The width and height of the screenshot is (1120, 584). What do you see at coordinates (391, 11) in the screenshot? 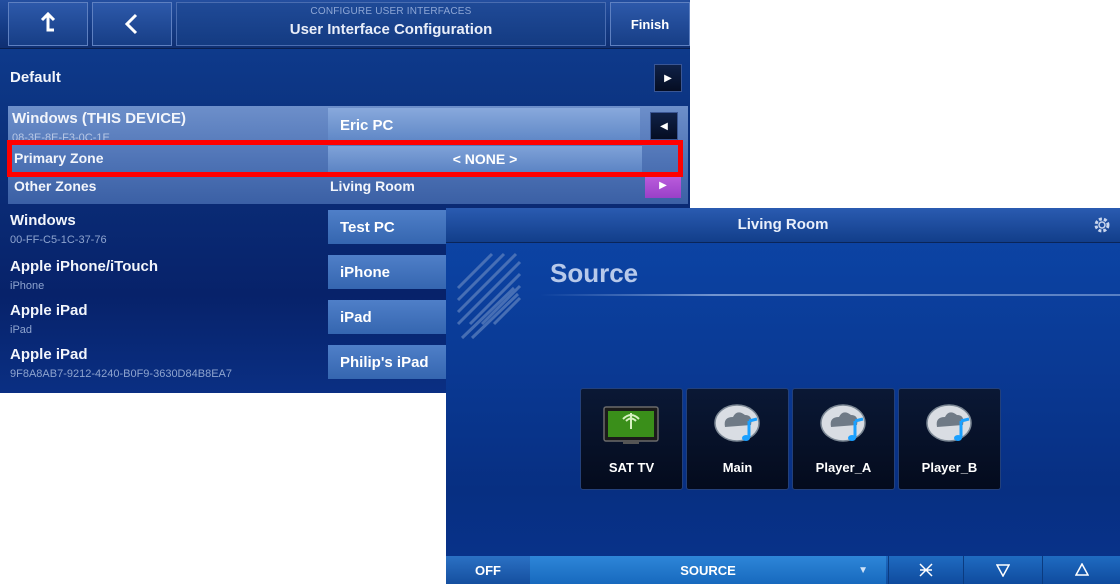
I see `header-subtitle: CONFIGURE USER INTERFACES` at bounding box center [391, 11].